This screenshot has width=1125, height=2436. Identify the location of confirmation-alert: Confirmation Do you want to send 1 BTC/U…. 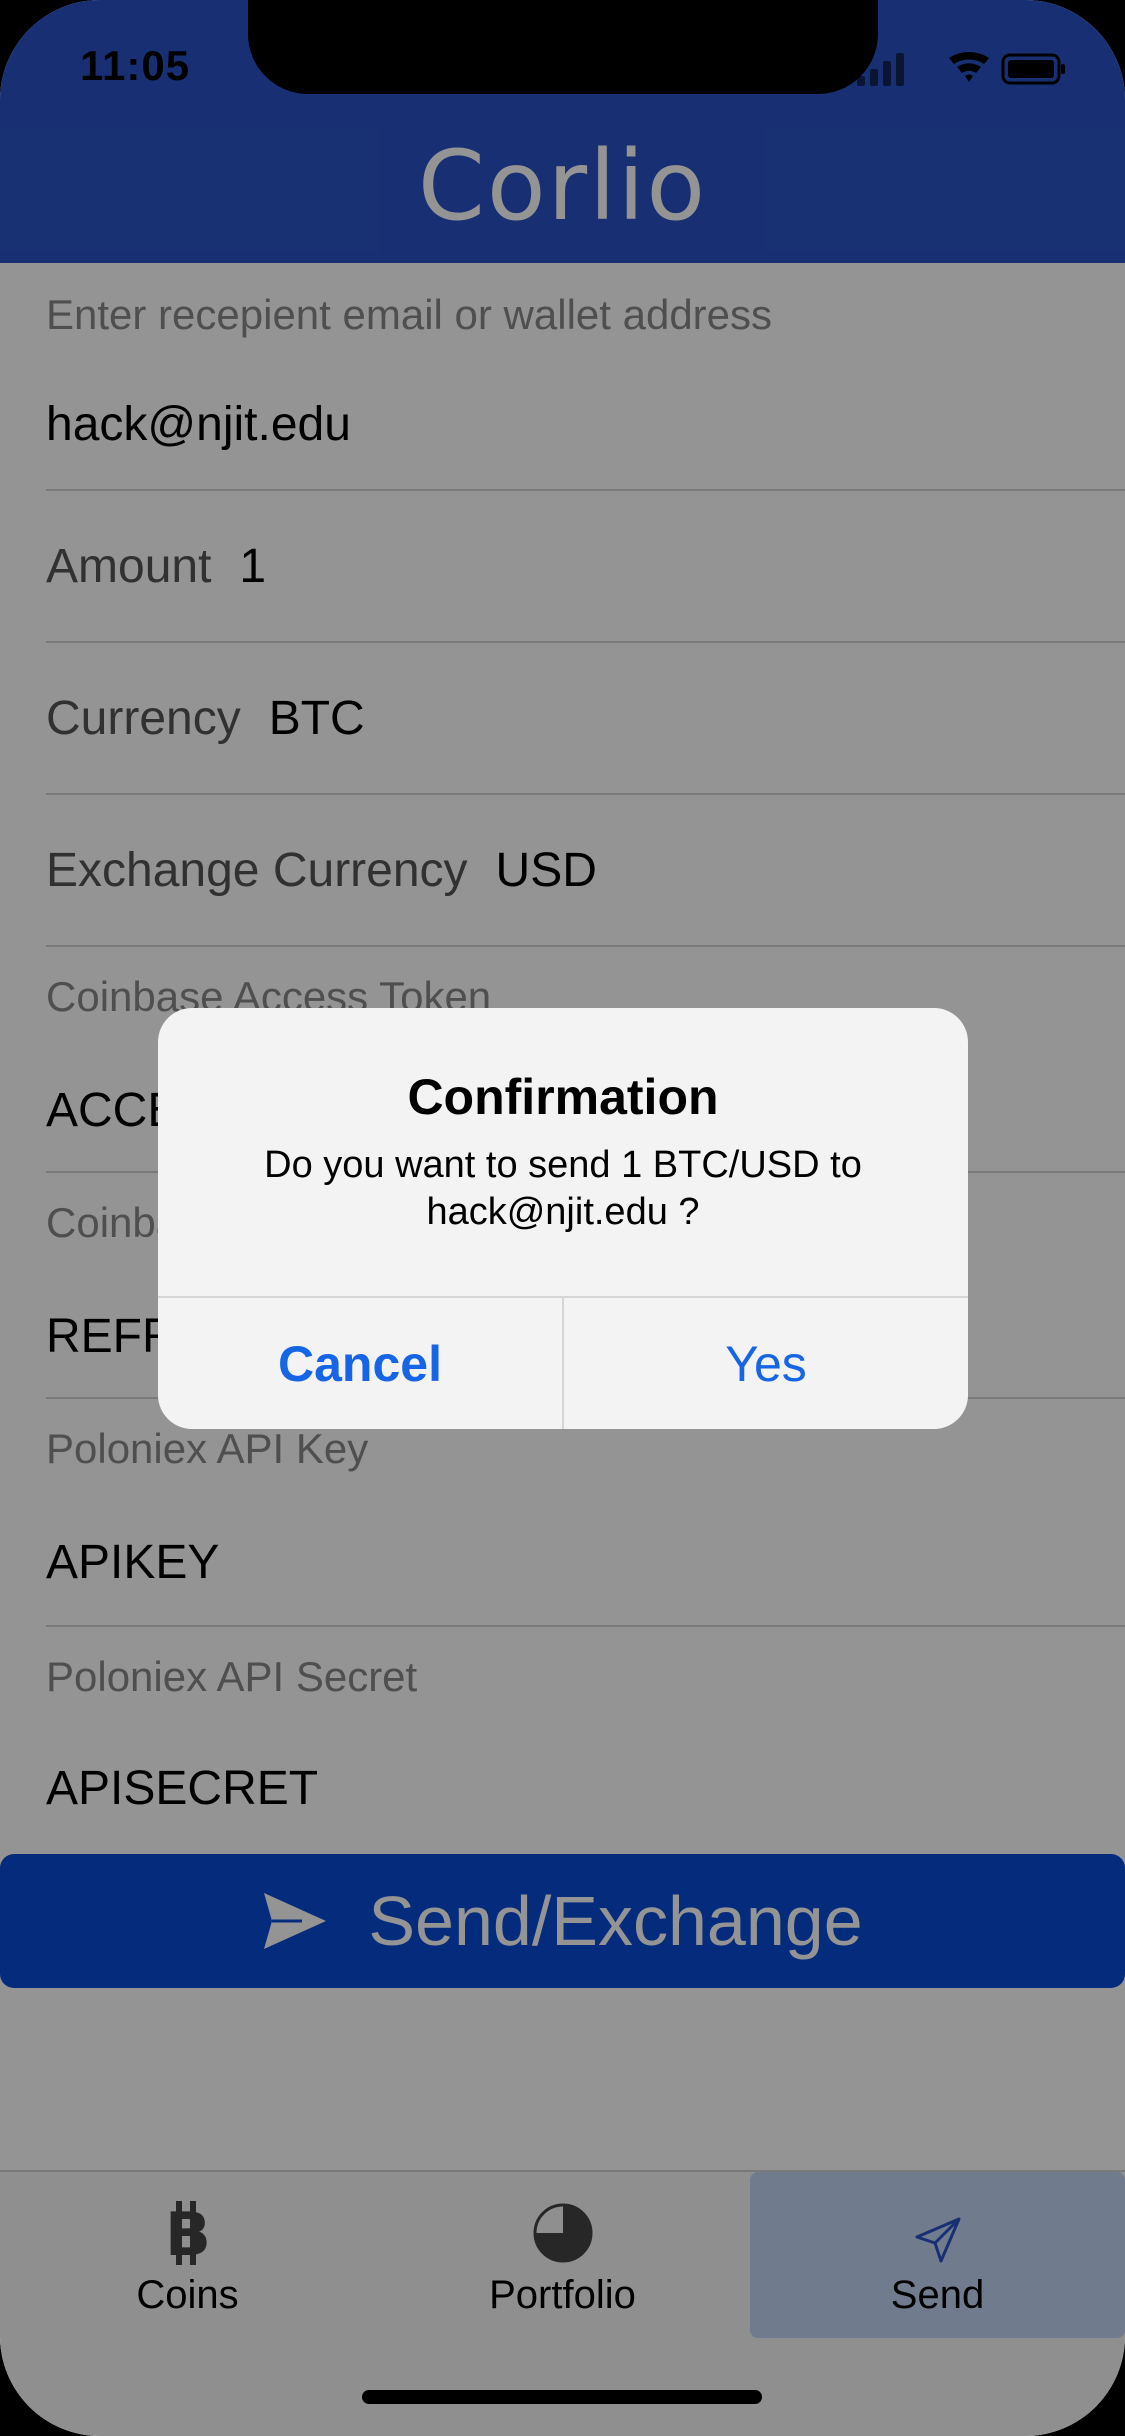
(563, 1218).